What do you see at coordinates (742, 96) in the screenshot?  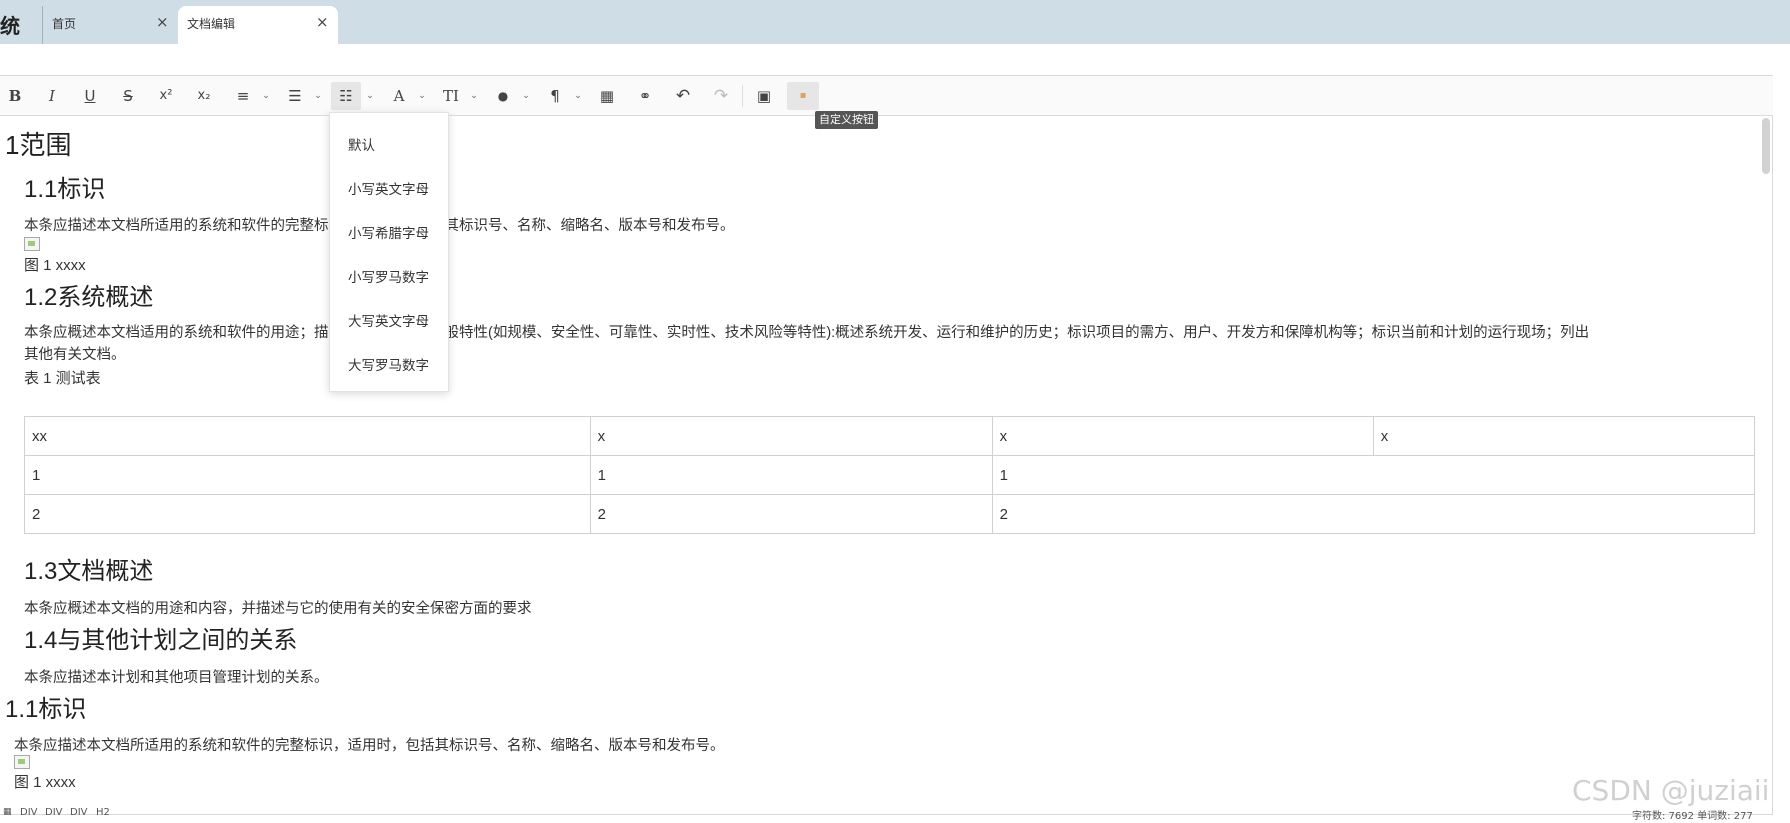 I see `toolbar-divider` at bounding box center [742, 96].